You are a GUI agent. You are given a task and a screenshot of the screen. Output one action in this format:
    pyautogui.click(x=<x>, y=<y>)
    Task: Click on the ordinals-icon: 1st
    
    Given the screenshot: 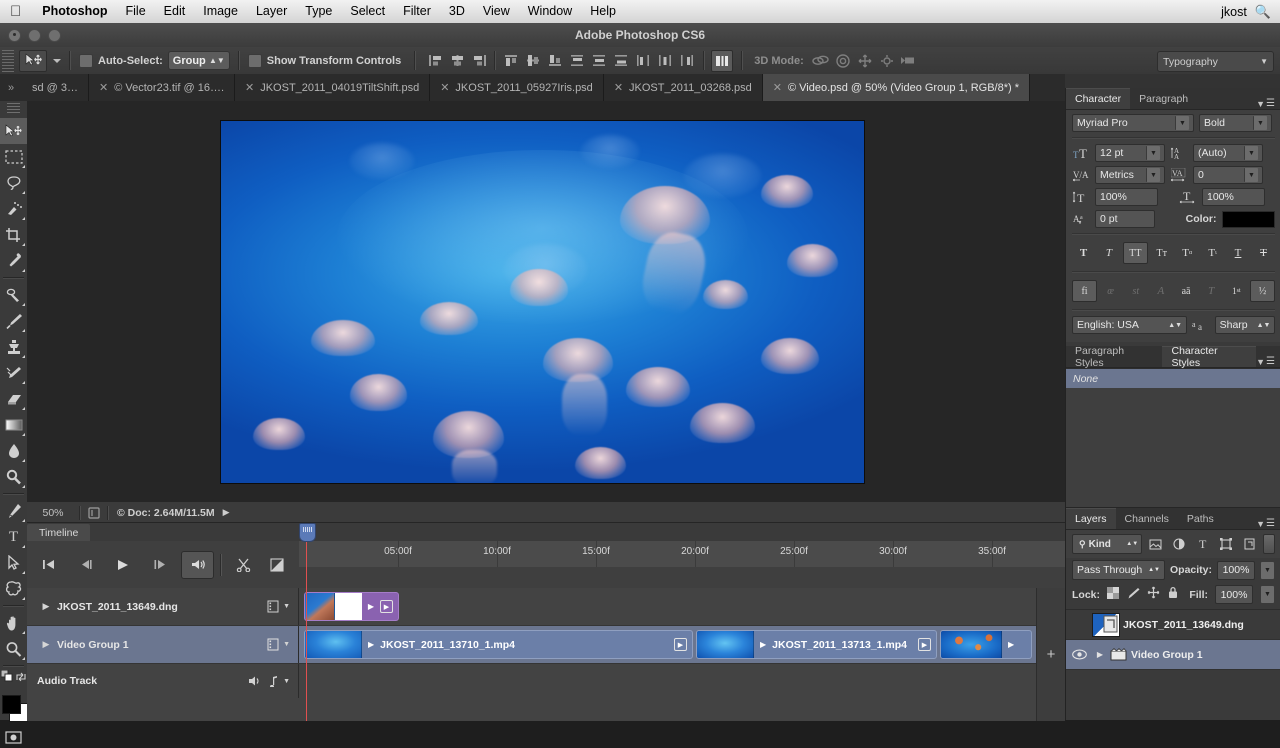 What is the action you would take?
    pyautogui.click(x=1236, y=291)
    